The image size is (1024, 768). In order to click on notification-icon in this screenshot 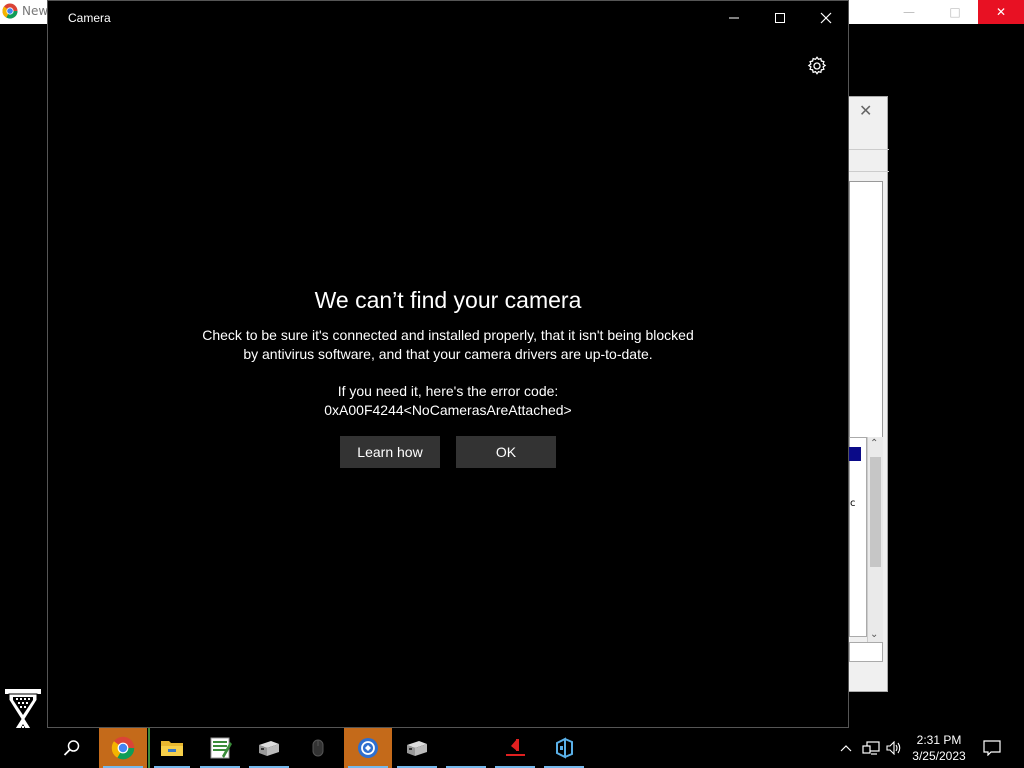, I will do `click(992, 748)`.